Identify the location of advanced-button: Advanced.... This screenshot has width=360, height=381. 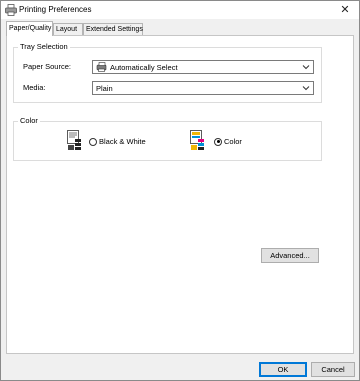
(290, 255).